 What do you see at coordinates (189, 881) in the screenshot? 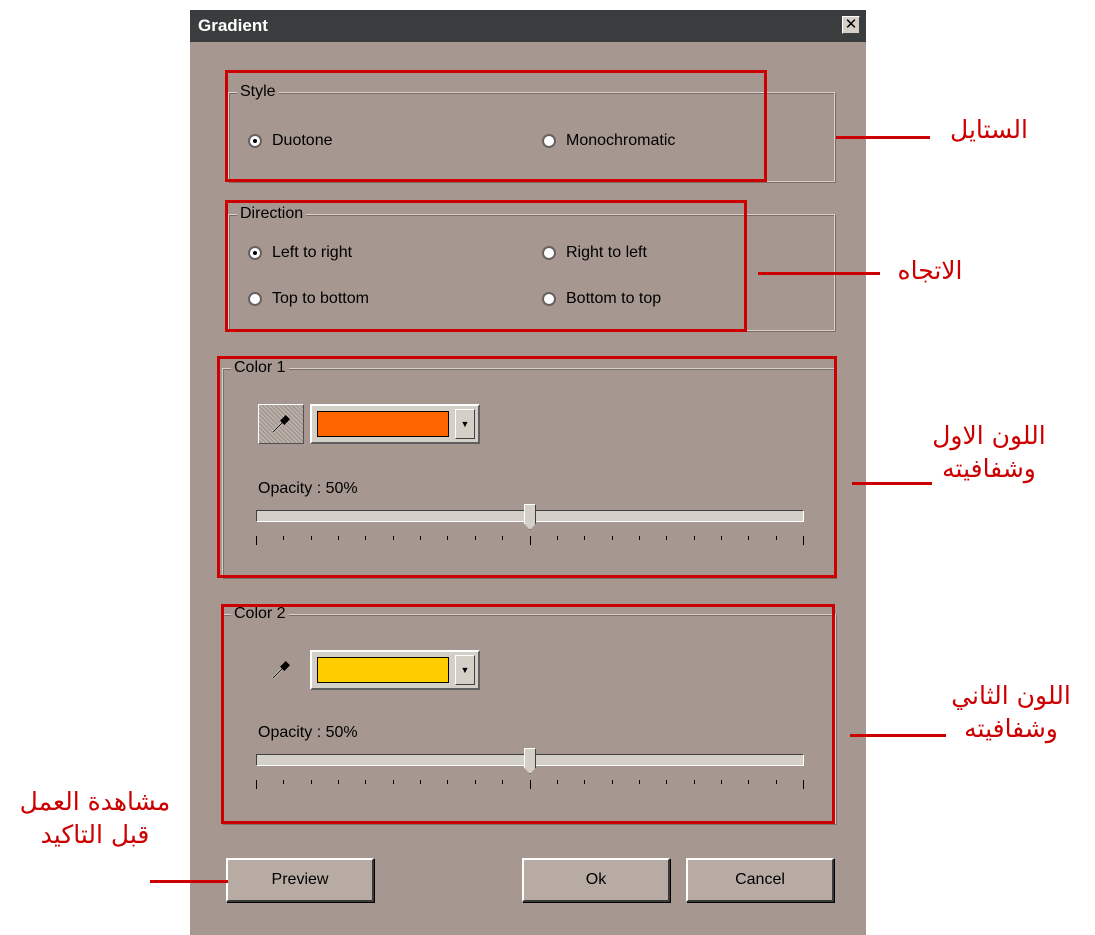
I see `preview-connector-line` at bounding box center [189, 881].